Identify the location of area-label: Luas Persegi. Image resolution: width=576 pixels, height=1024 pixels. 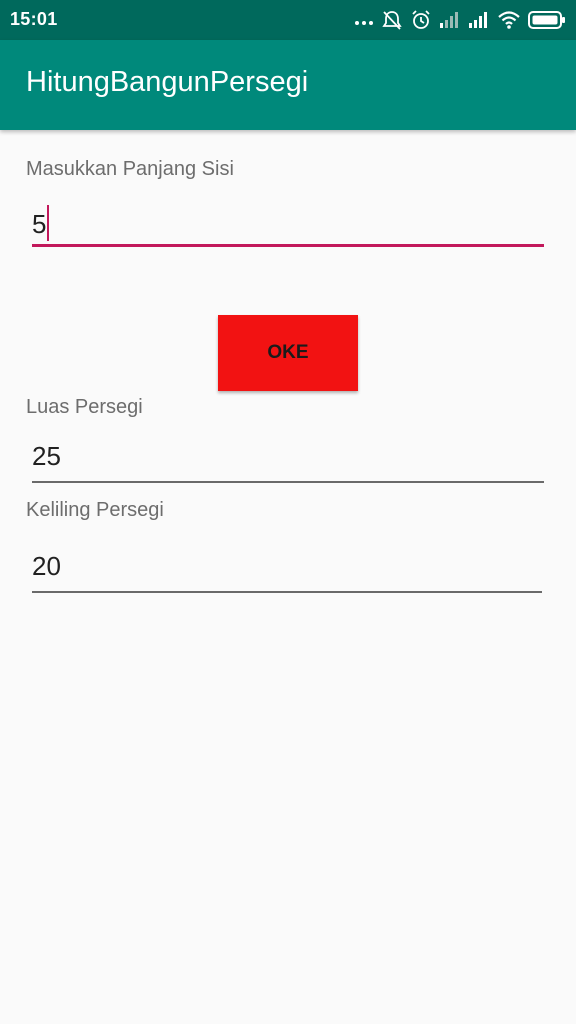
(84, 407).